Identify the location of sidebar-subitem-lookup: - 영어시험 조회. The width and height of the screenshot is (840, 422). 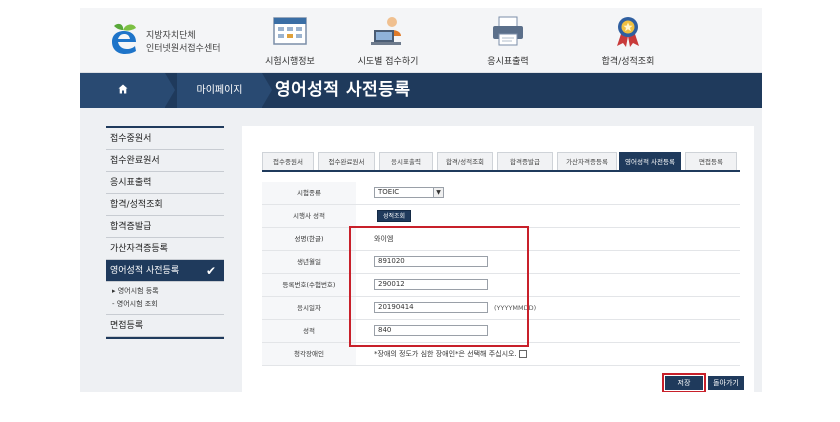
(165, 304).